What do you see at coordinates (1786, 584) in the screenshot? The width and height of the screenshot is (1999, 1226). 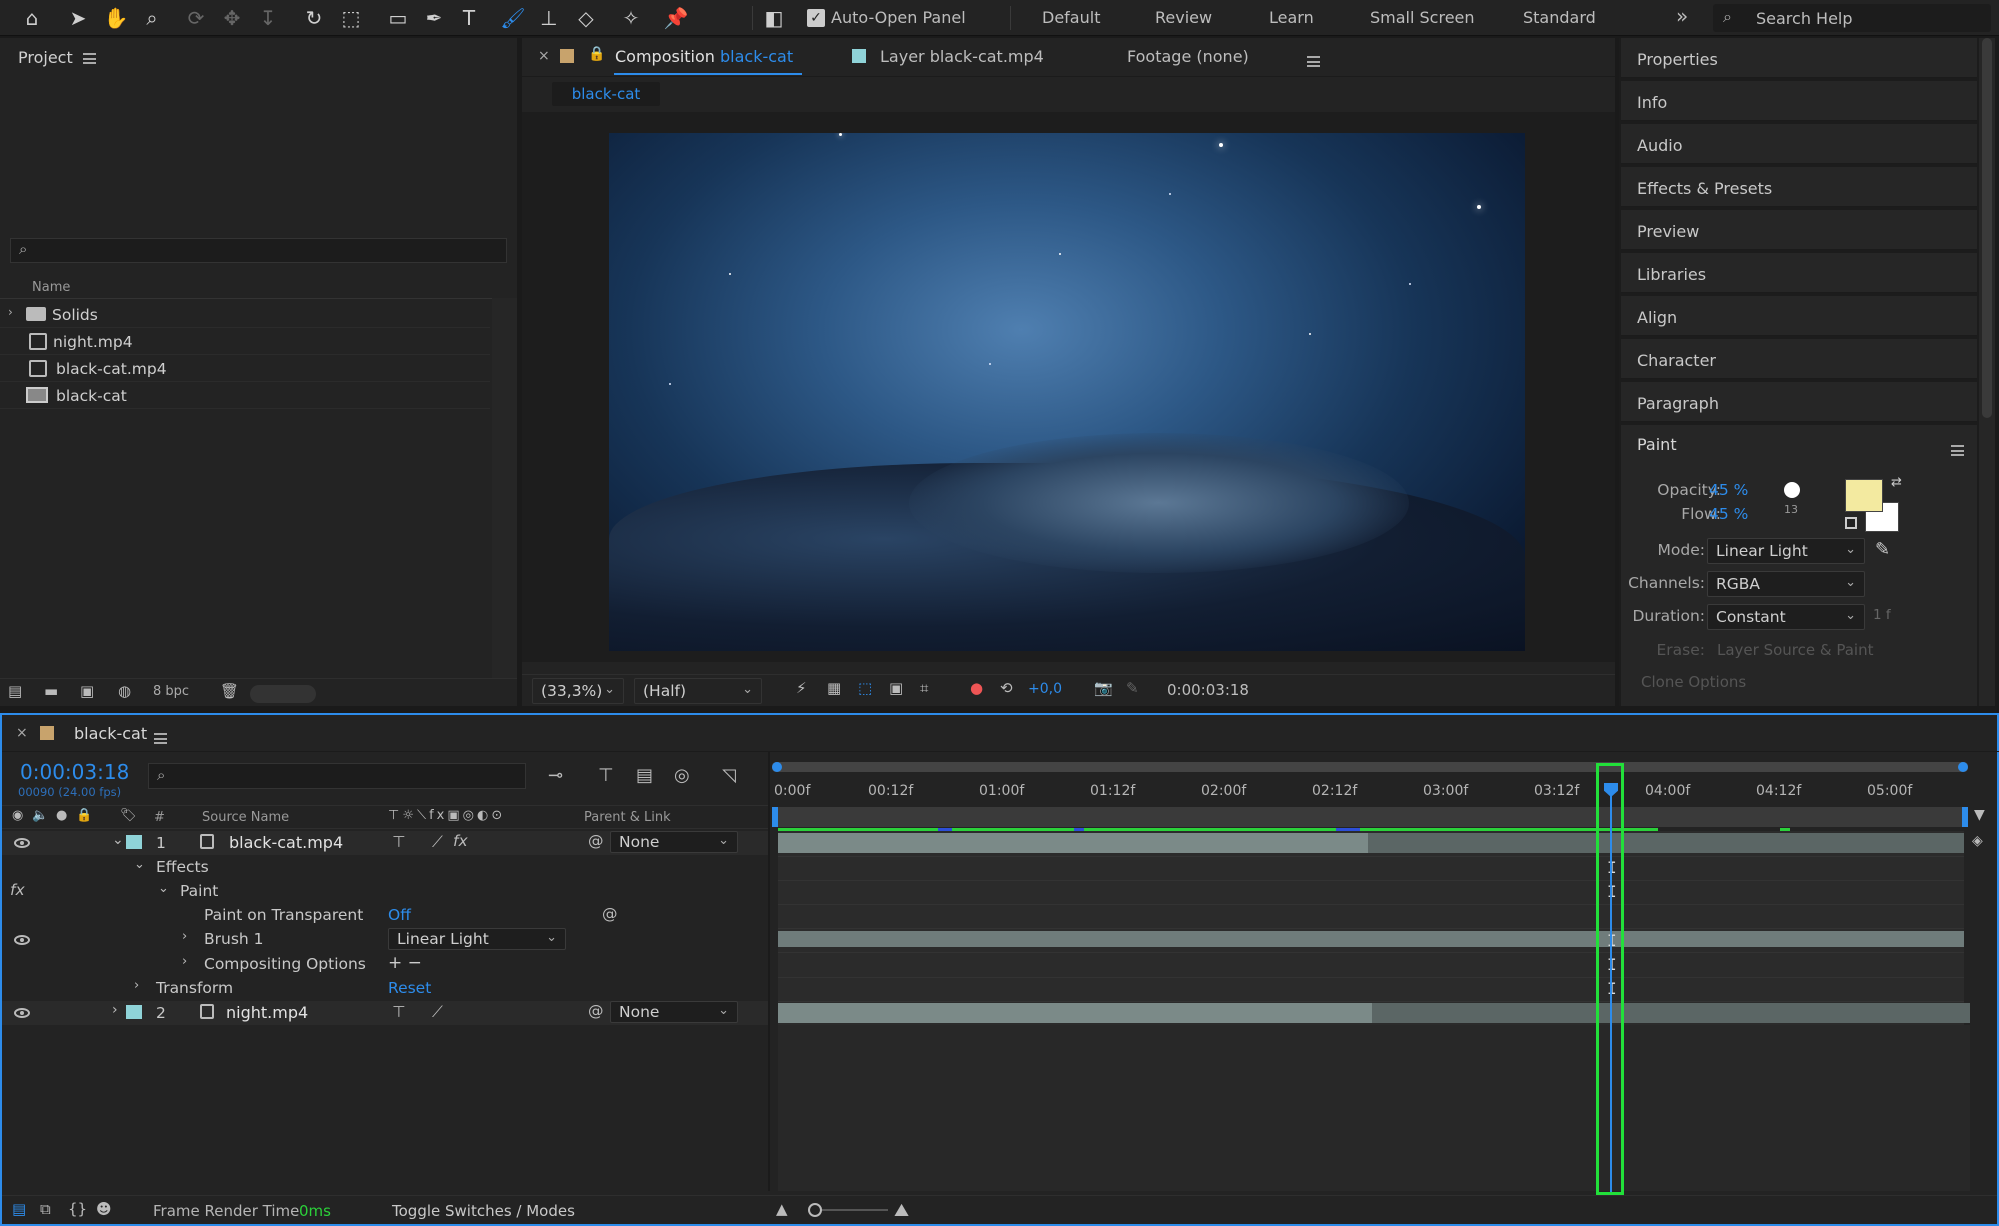 I see `channels-dropdown: RGBA ⌄` at bounding box center [1786, 584].